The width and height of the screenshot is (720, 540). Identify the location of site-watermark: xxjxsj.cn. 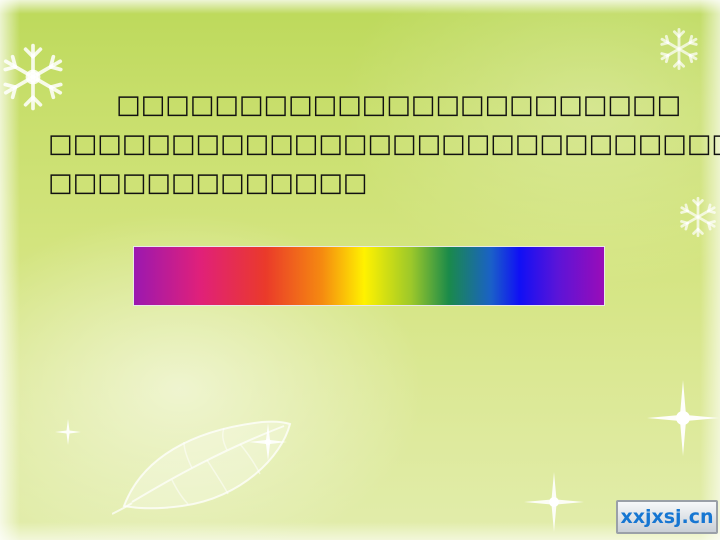
(667, 517).